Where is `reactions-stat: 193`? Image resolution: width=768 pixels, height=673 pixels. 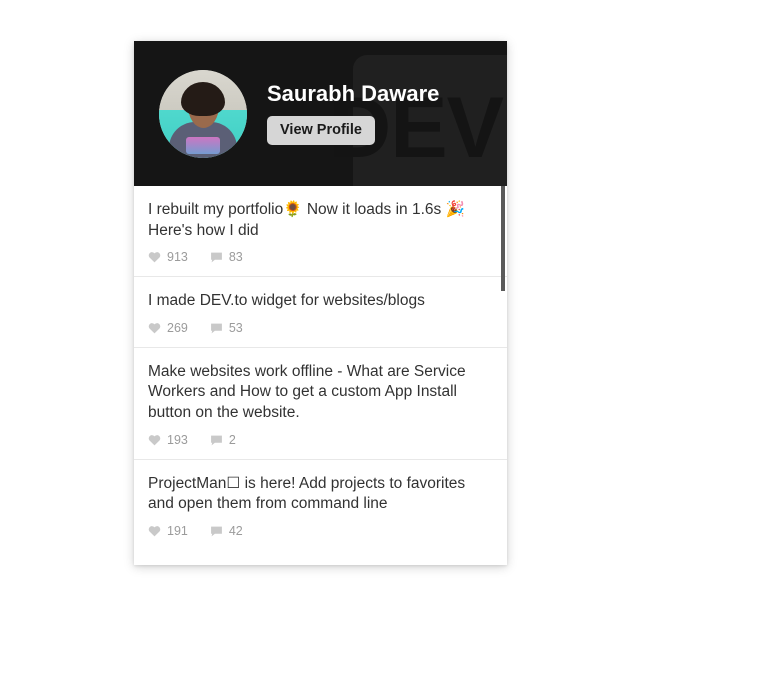 reactions-stat: 193 is located at coordinates (168, 440).